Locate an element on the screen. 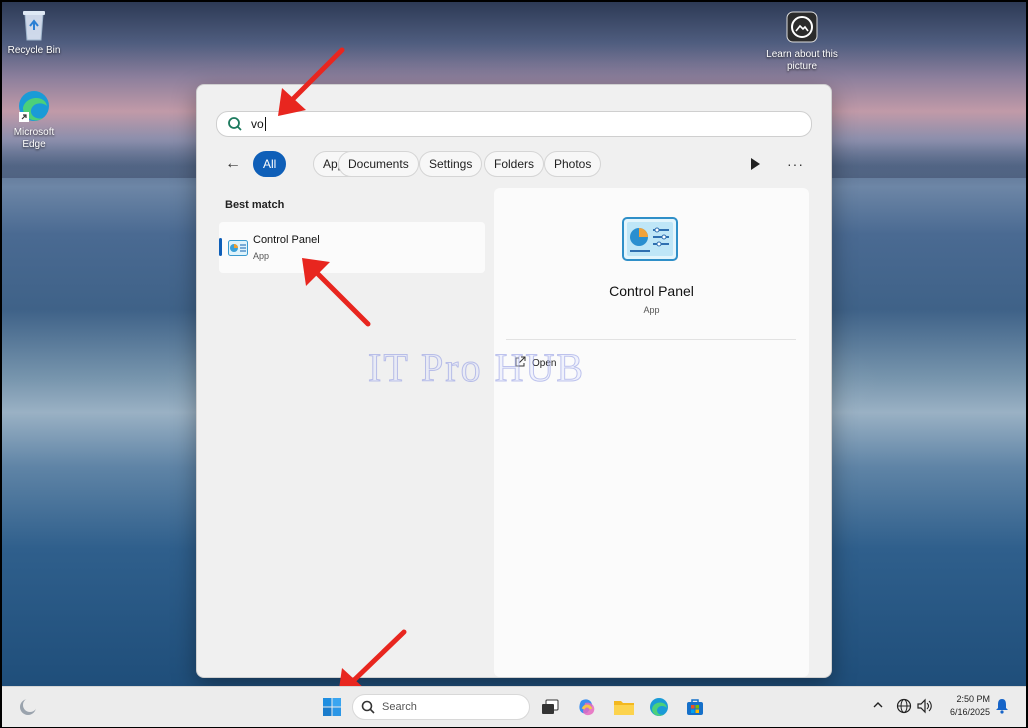  chevron-up-icon is located at coordinates (878, 709).